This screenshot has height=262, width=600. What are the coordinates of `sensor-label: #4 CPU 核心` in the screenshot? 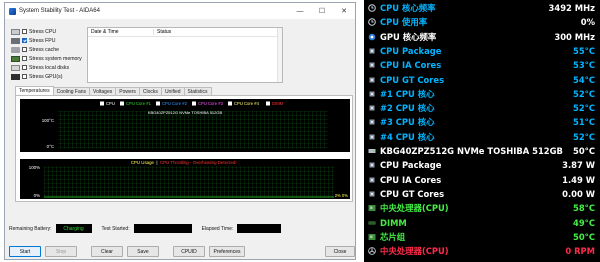 It's located at (407, 136).